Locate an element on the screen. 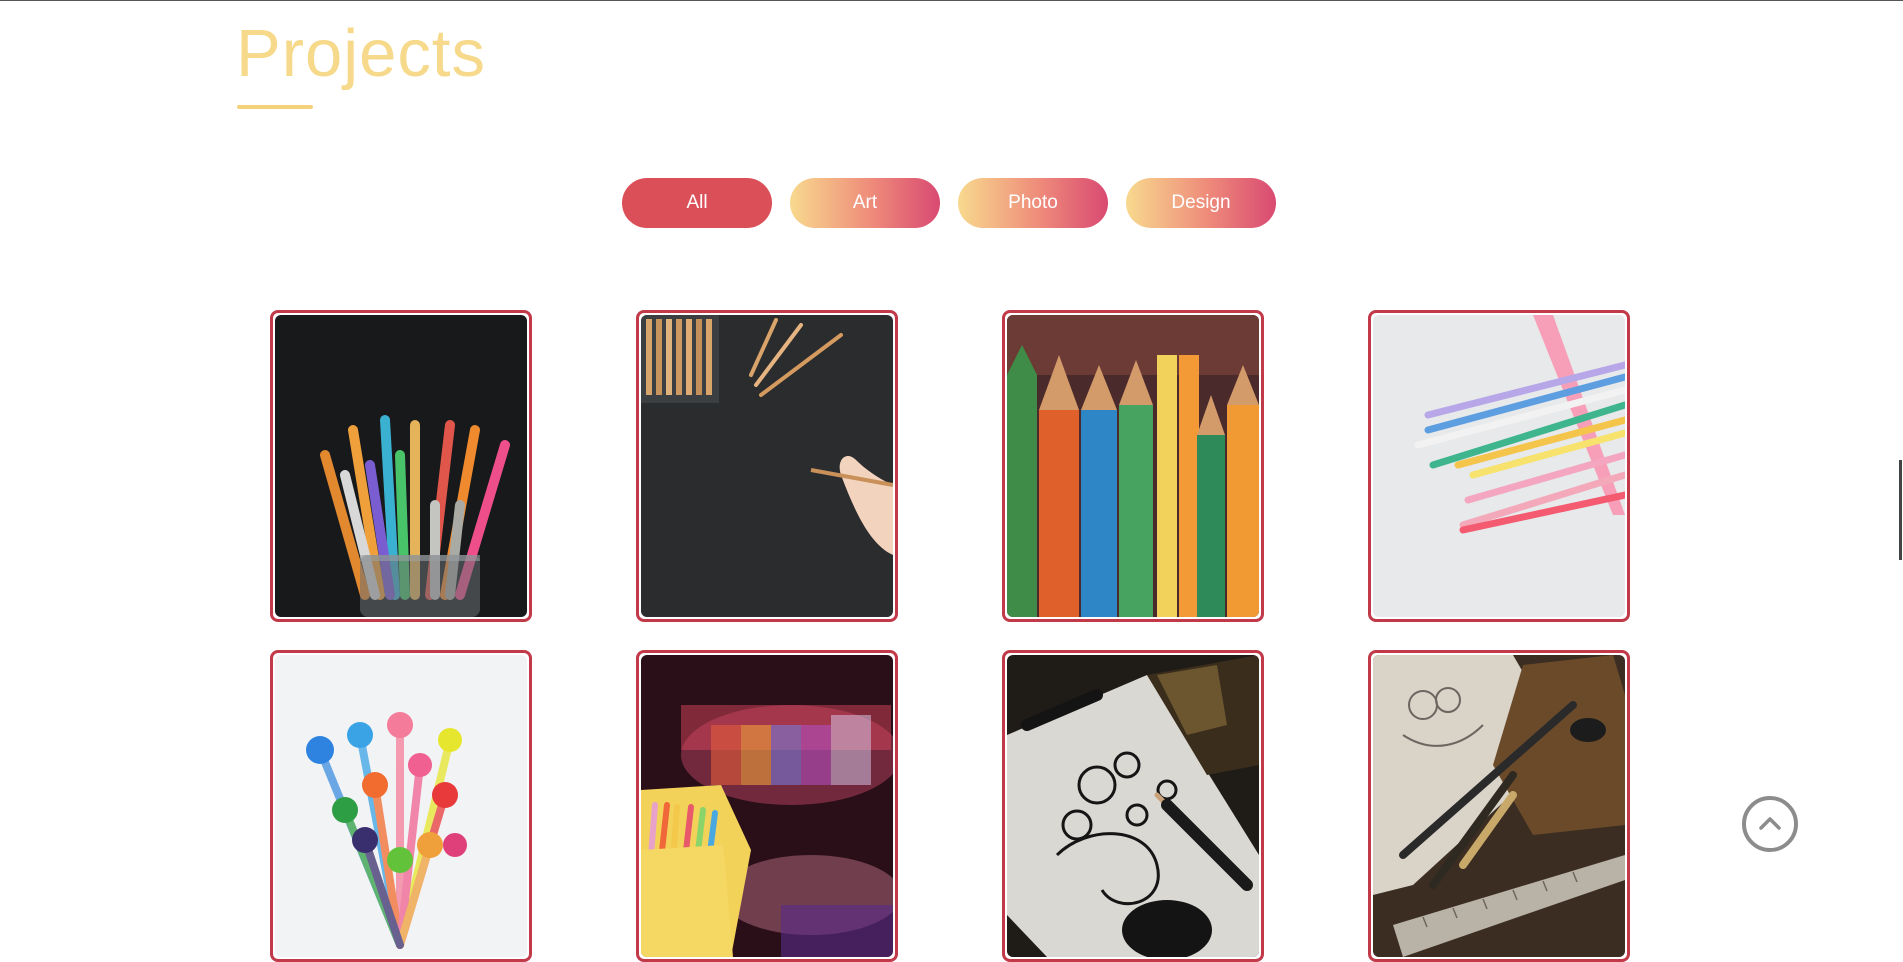  filter-all-button: All is located at coordinates (697, 203).